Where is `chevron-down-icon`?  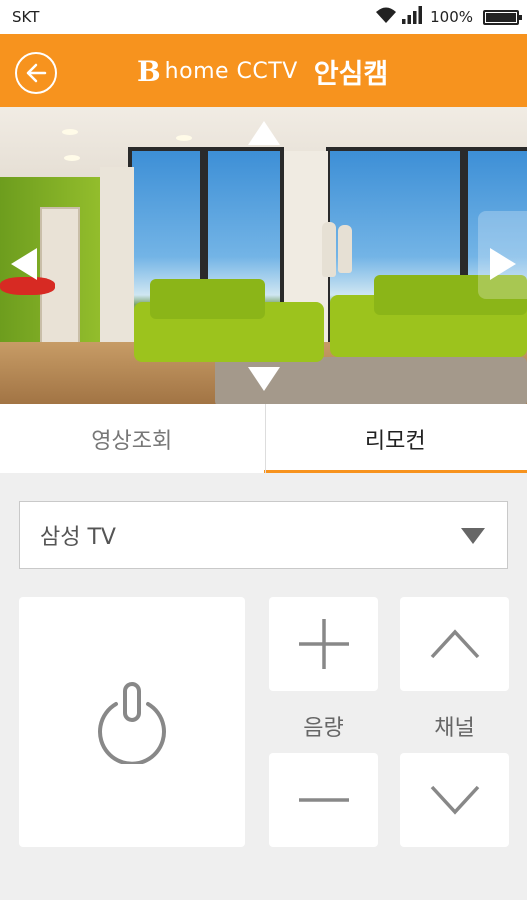
chevron-down-icon is located at coordinates (454, 800).